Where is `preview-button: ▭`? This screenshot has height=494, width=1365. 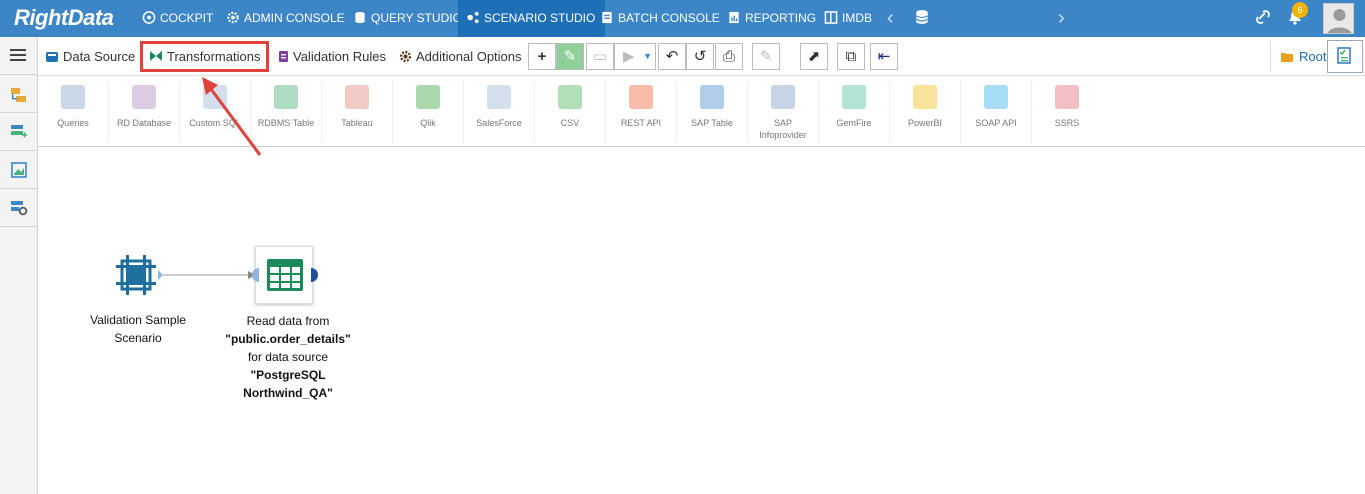
preview-button: ▭ is located at coordinates (600, 56).